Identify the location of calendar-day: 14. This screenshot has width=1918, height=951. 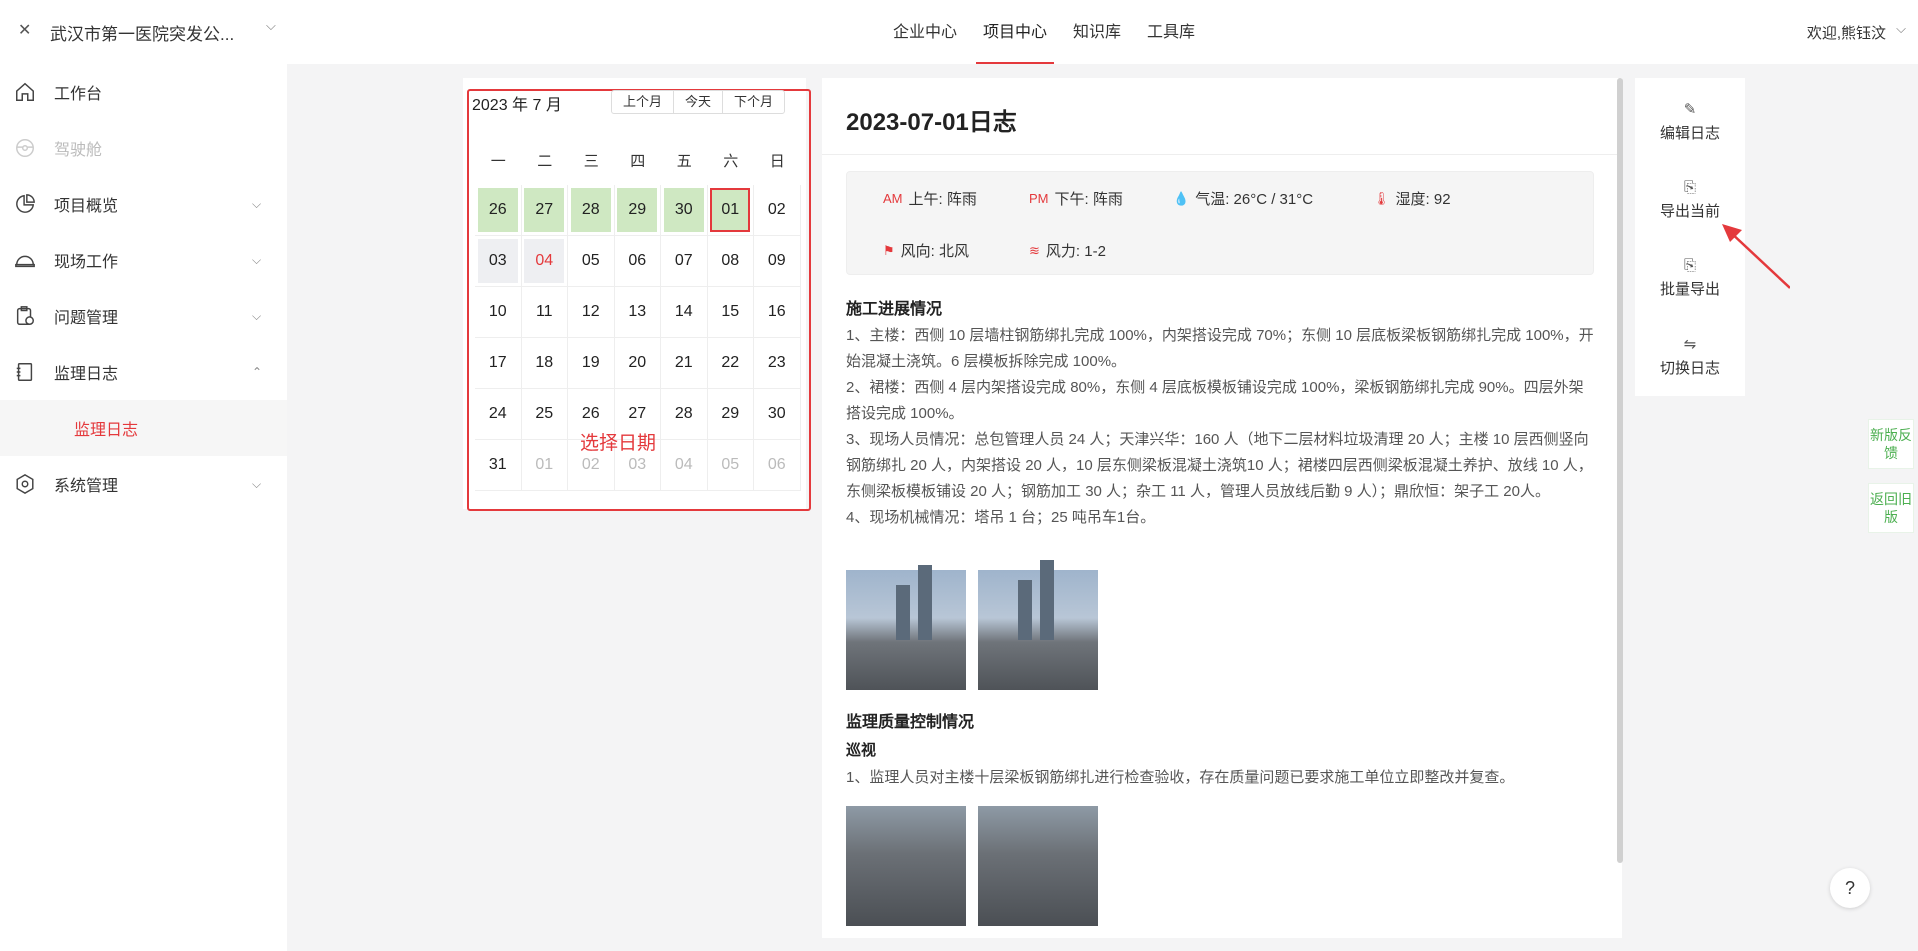
(684, 312).